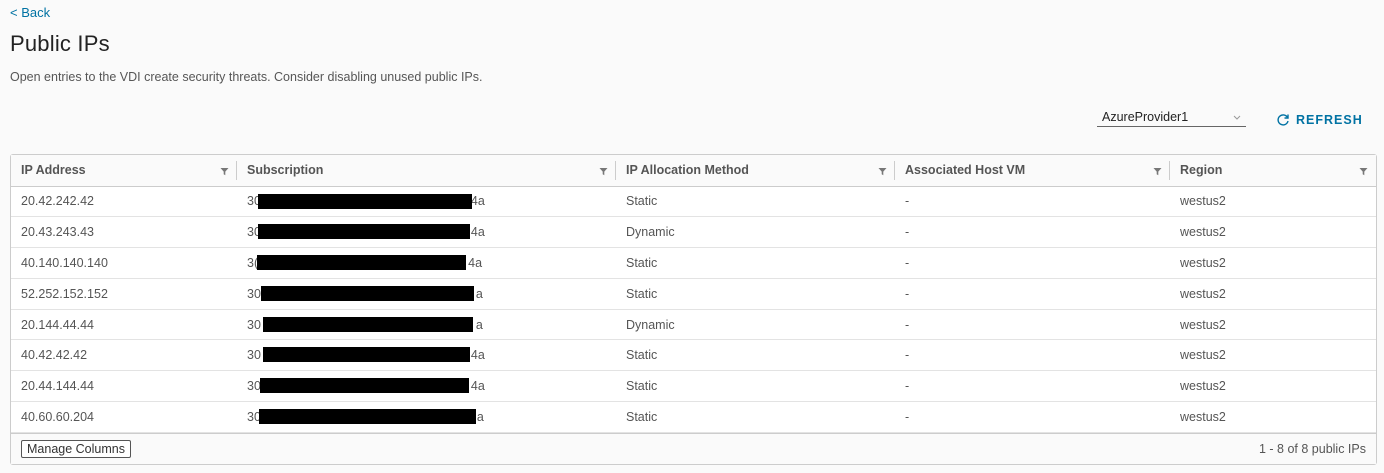 Image resolution: width=1384 pixels, height=473 pixels. What do you see at coordinates (1312, 449) in the screenshot?
I see `pagination-description: 1 - 8 of 8 public IPs` at bounding box center [1312, 449].